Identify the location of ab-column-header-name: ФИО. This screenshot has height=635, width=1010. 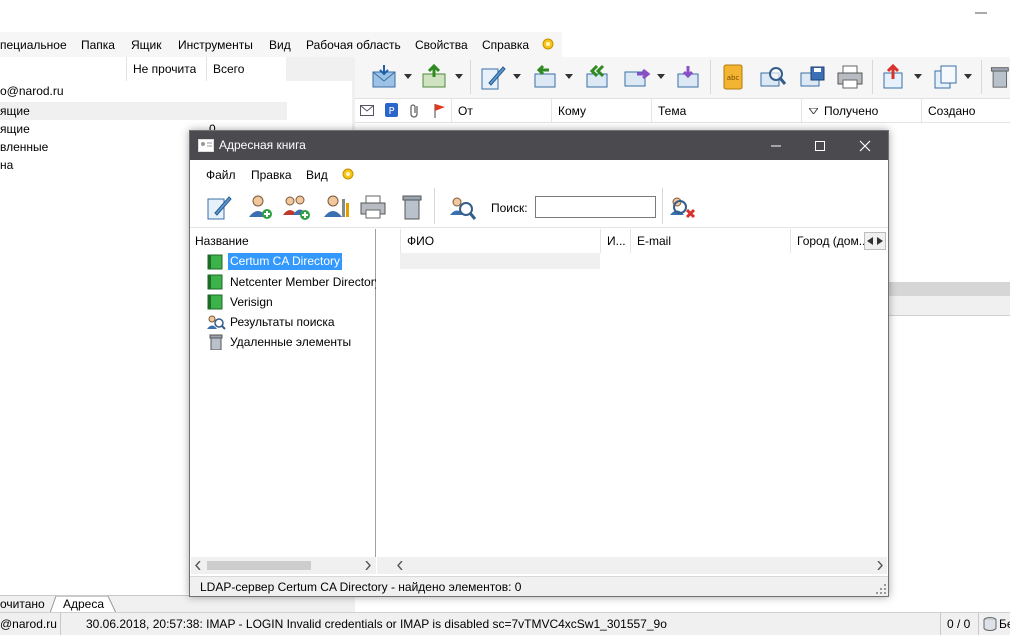
(500, 241).